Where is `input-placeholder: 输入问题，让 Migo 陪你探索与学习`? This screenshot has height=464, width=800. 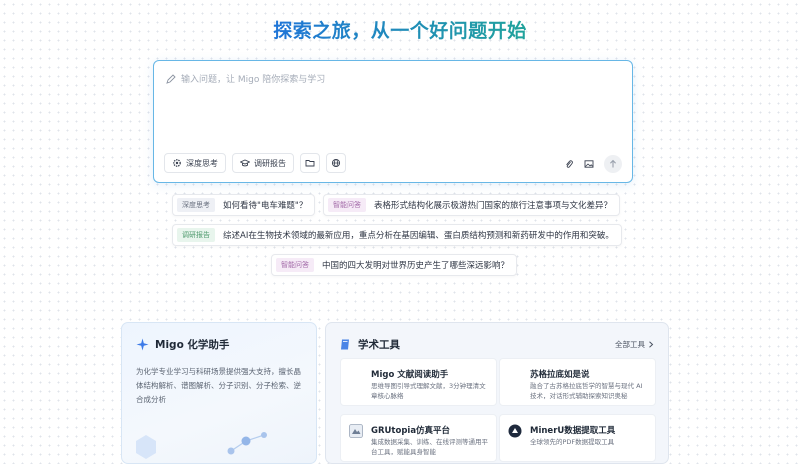 input-placeholder: 输入问题，让 Migo 陪你探索与学习 is located at coordinates (253, 80).